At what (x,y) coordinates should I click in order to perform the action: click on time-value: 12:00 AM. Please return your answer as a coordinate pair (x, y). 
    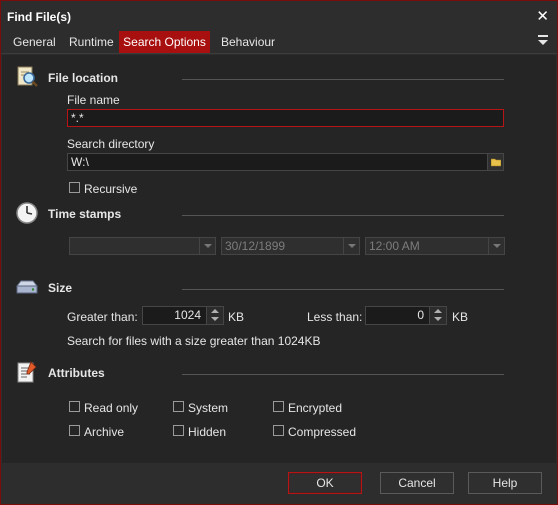
    Looking at the image, I should click on (394, 246).